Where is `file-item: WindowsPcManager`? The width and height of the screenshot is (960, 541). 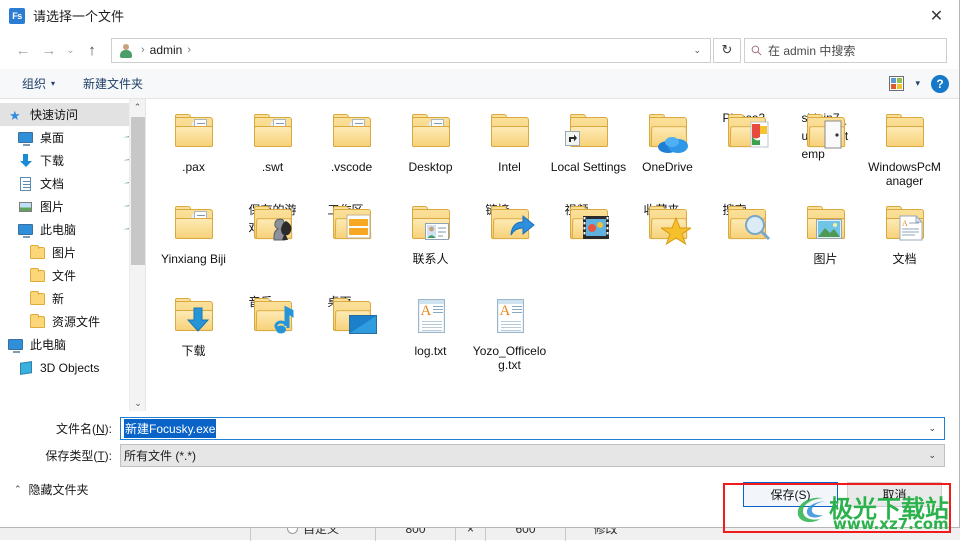
file-item: WindowsPcManager is located at coordinates (904, 153).